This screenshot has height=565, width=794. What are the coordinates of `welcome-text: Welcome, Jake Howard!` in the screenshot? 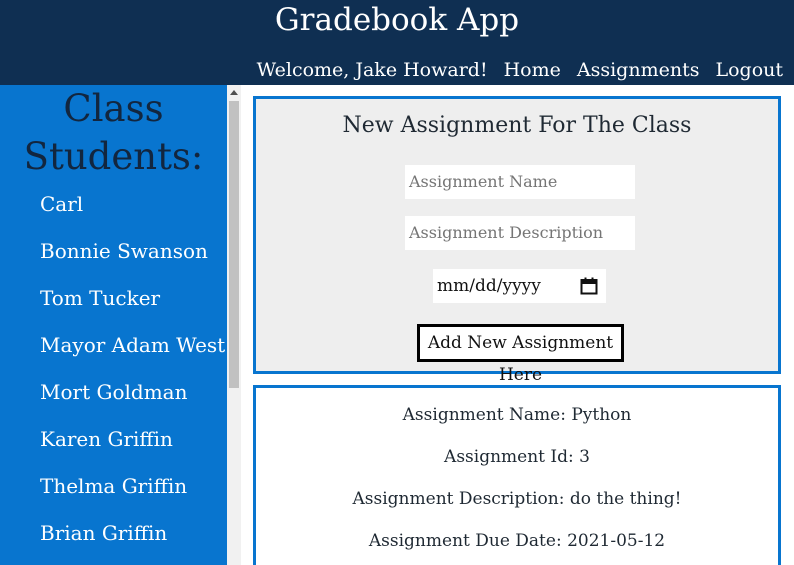 It's located at (372, 70).